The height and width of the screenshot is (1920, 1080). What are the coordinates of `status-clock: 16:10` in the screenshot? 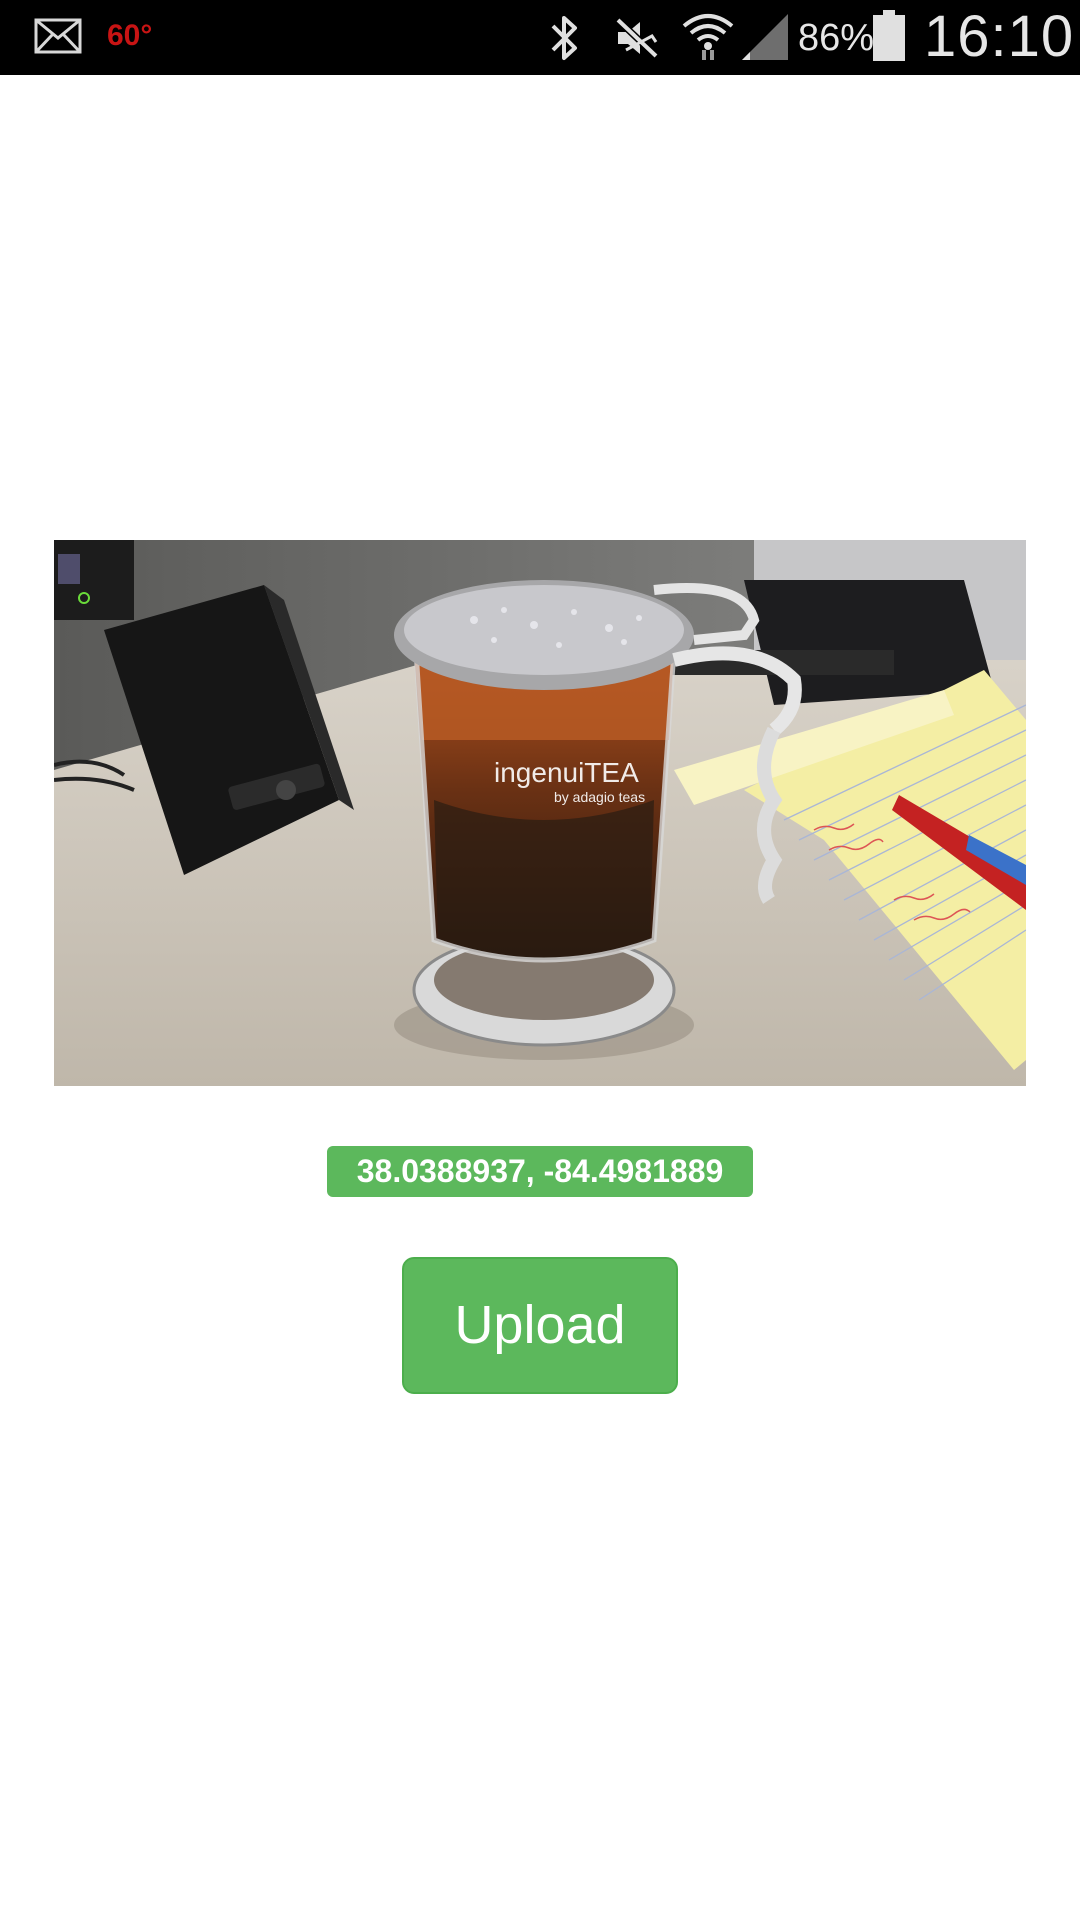 It's located at (999, 36).